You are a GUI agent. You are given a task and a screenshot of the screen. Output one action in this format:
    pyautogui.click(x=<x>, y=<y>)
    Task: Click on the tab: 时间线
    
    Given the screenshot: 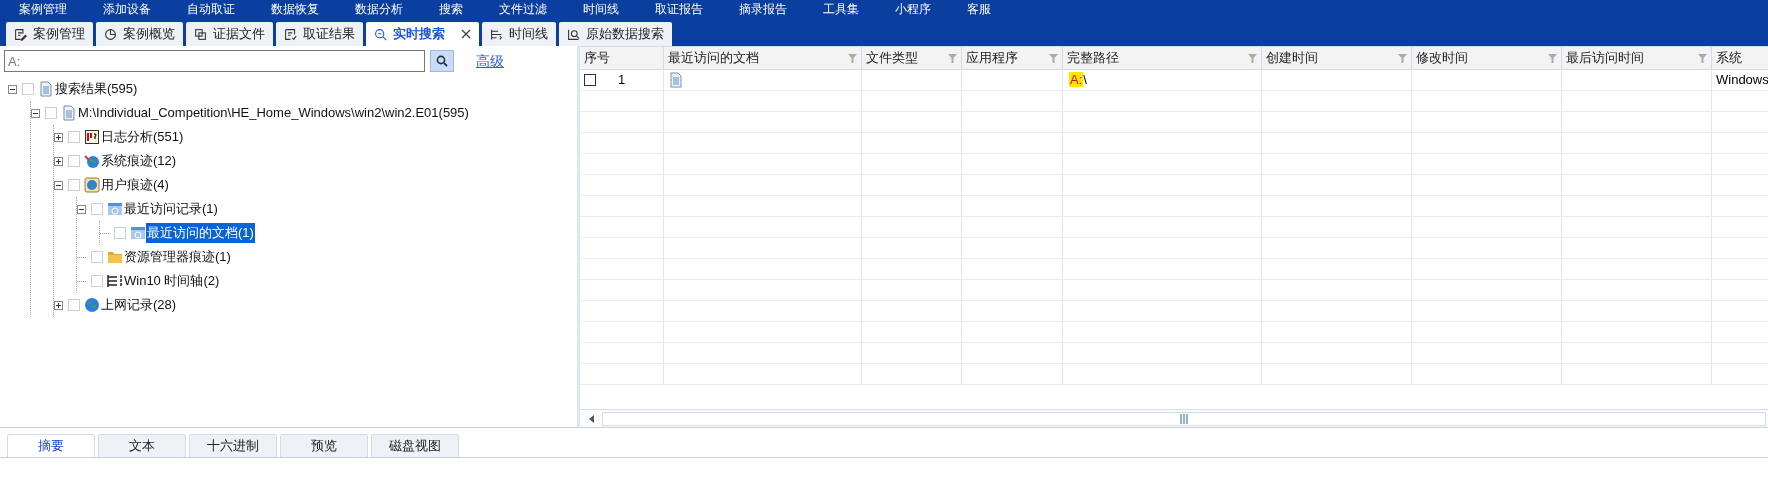 What is the action you would take?
    pyautogui.click(x=519, y=34)
    